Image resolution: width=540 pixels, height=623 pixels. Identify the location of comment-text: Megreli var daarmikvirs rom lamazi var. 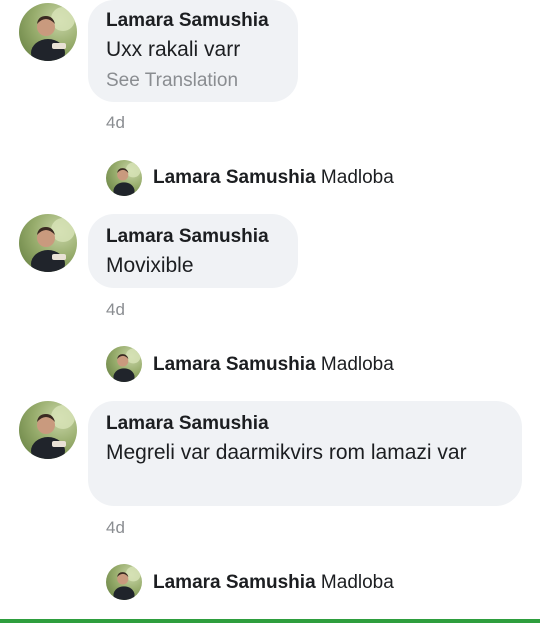
(286, 452).